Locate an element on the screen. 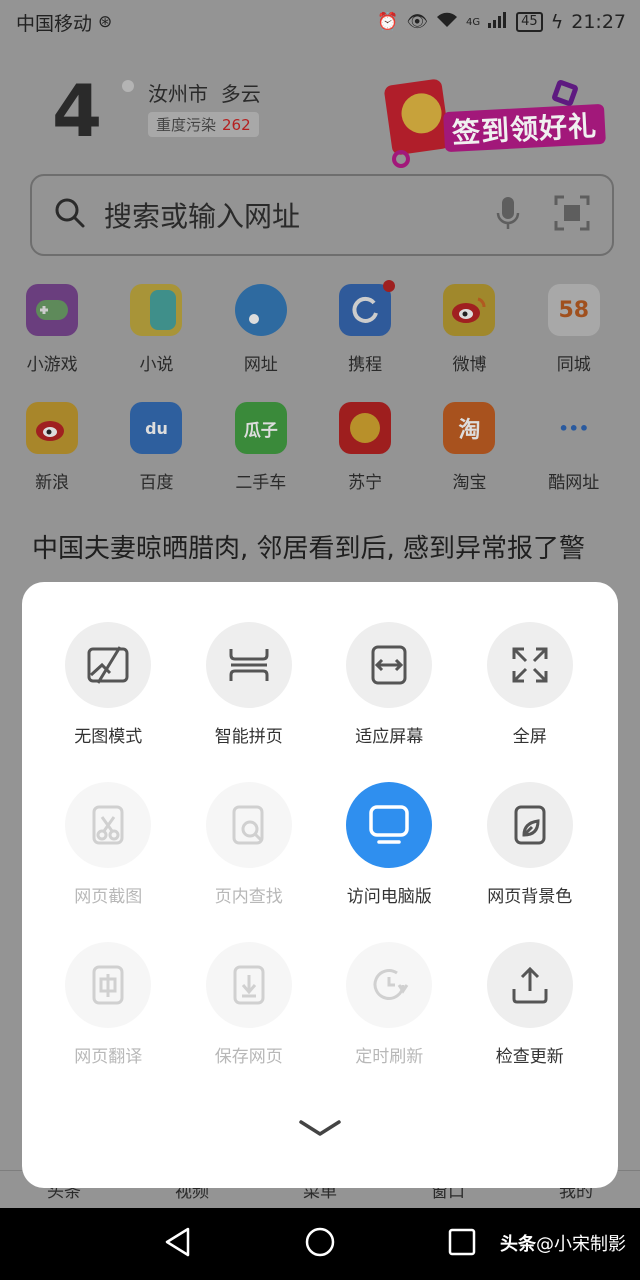 Image resolution: width=640 pixels, height=1280 pixels. shortcut-mini-games: 小游戏 is located at coordinates (52, 329).